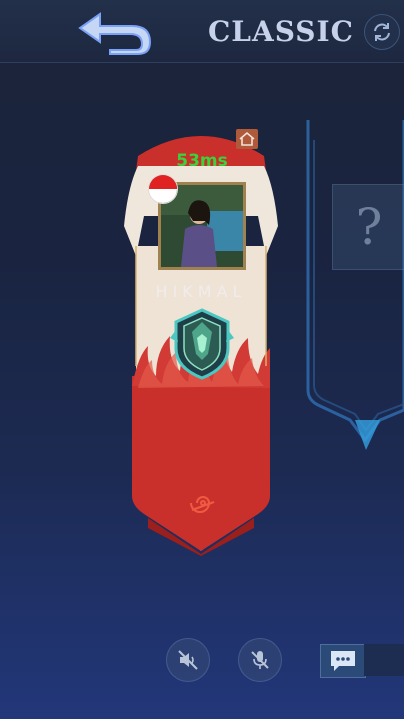  Describe the element at coordinates (115, 33) in the screenshot. I see `back-arrow-icon` at that location.